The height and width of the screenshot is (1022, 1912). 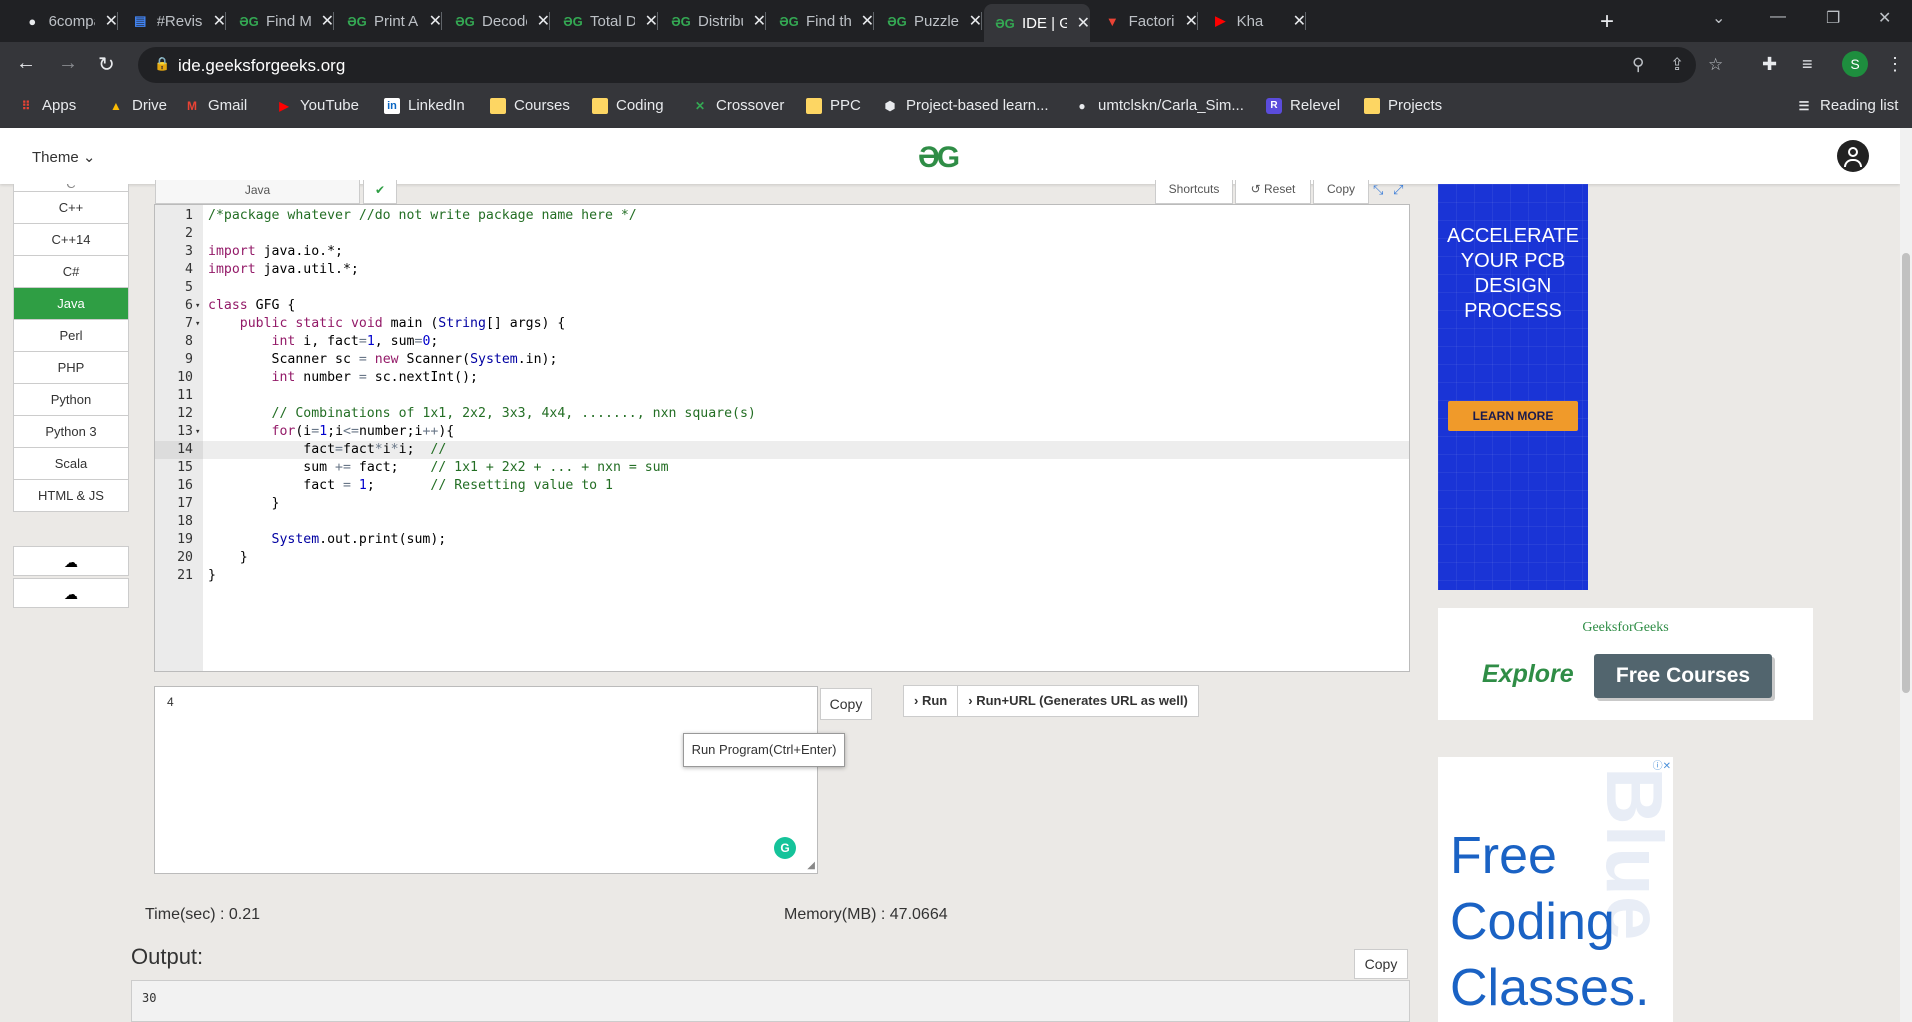 What do you see at coordinates (137, 105) in the screenshot?
I see `bookmark-drive: ▲ Drive` at bounding box center [137, 105].